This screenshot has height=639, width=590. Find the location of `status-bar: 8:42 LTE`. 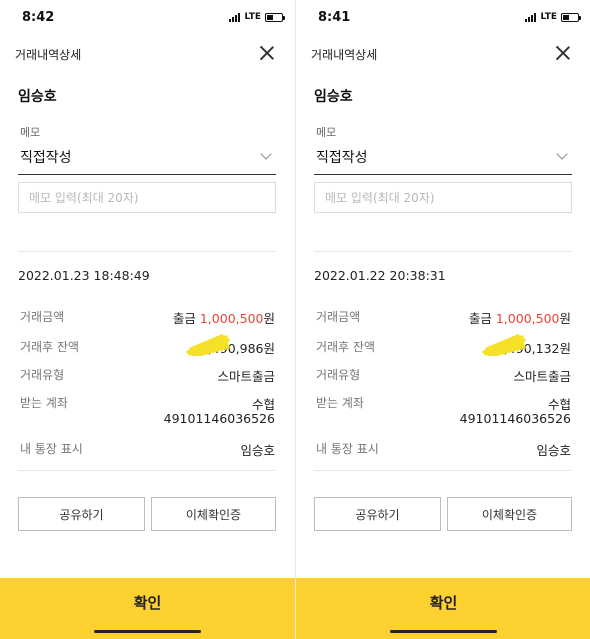

status-bar: 8:42 LTE is located at coordinates (147, 18).